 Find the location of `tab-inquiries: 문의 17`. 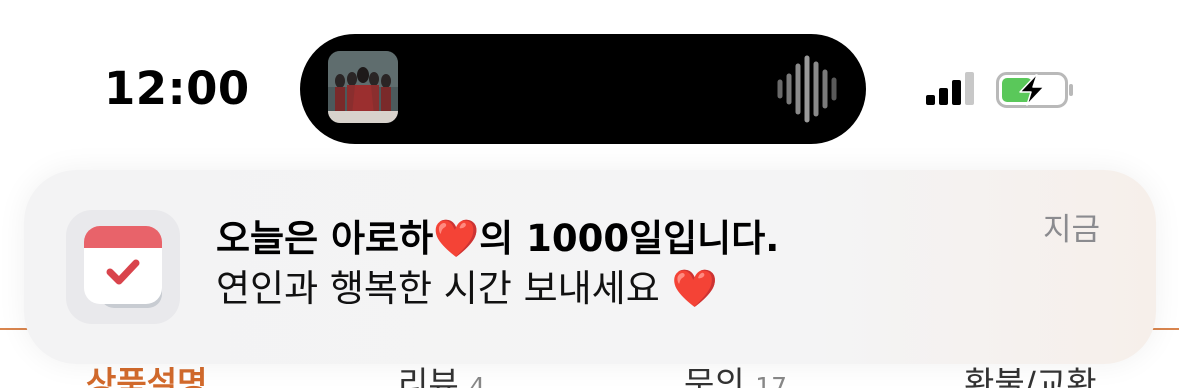

tab-inquiries: 문의 17 is located at coordinates (735, 376).